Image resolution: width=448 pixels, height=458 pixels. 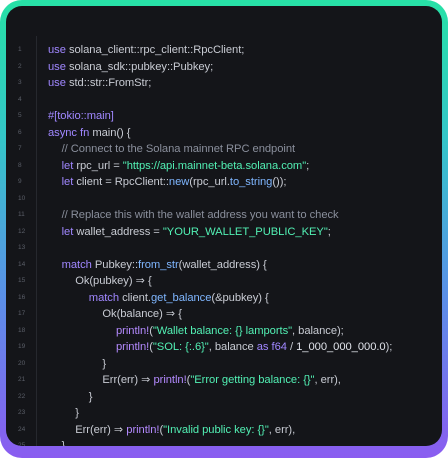 What do you see at coordinates (58, 83) in the screenshot?
I see `code-token: use` at bounding box center [58, 83].